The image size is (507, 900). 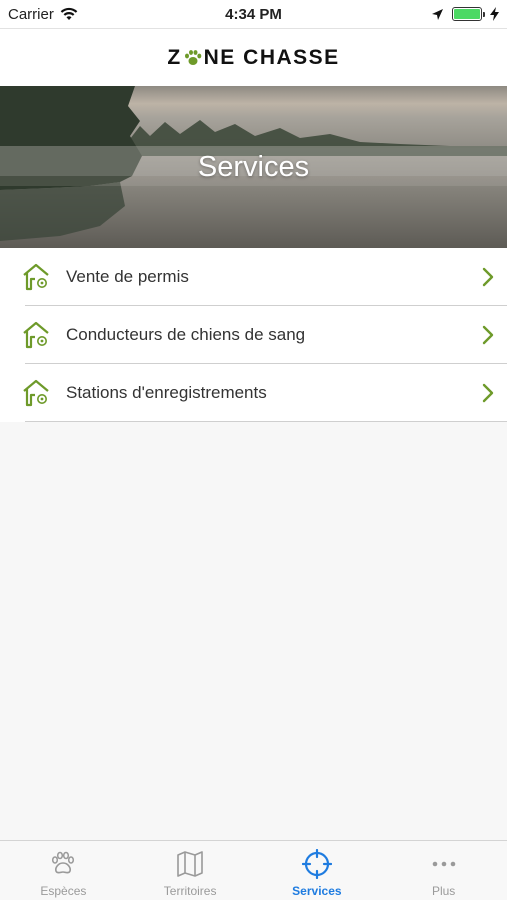 What do you see at coordinates (266, 421) in the screenshot?
I see `divider` at bounding box center [266, 421].